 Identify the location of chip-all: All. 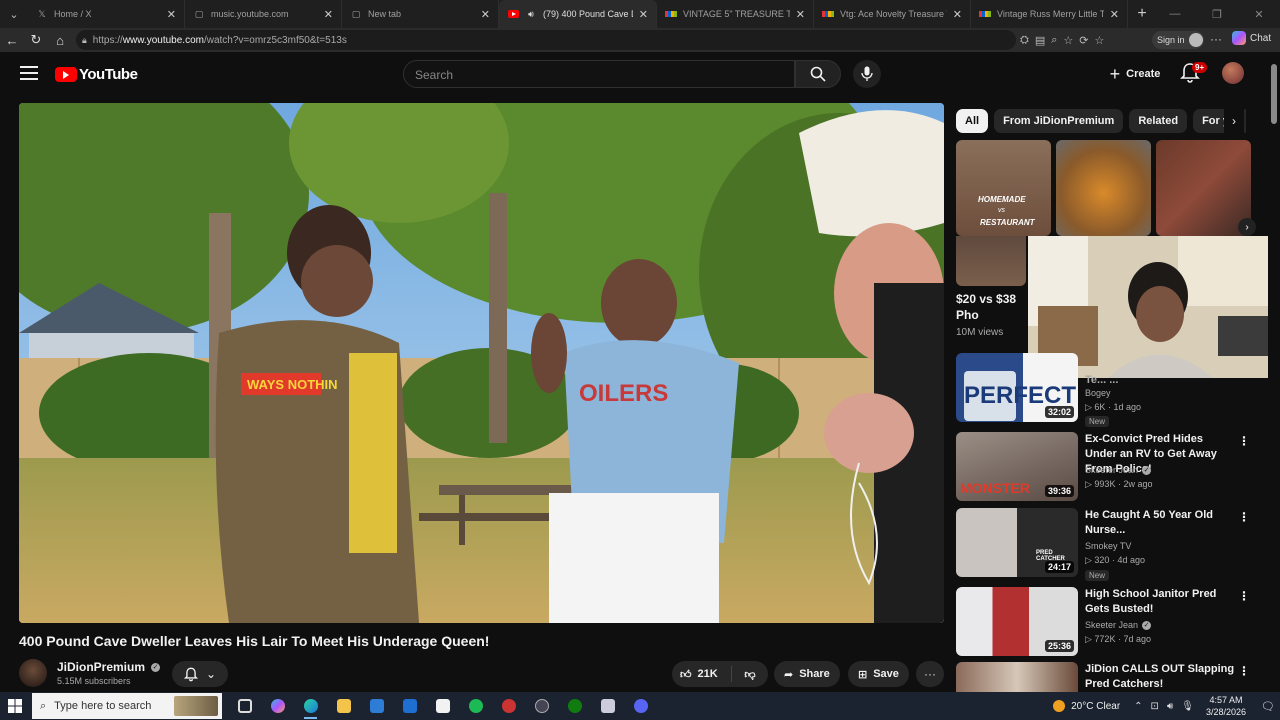
(972, 121).